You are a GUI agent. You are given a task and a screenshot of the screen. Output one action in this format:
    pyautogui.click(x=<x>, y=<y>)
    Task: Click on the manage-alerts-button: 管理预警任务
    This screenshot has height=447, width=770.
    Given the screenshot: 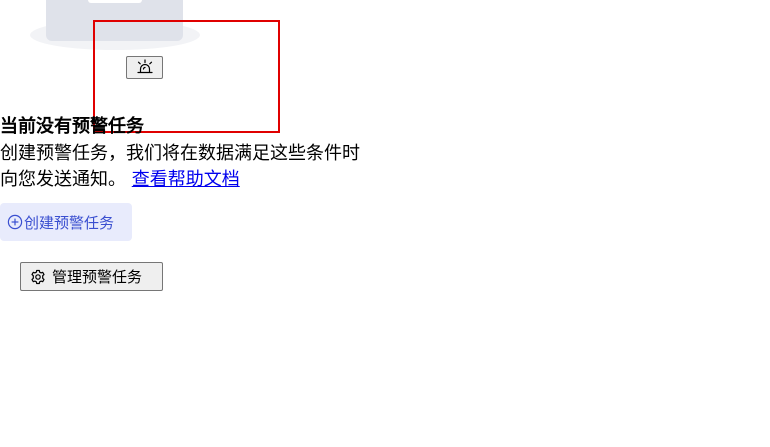 What is the action you would take?
    pyautogui.click(x=91, y=276)
    